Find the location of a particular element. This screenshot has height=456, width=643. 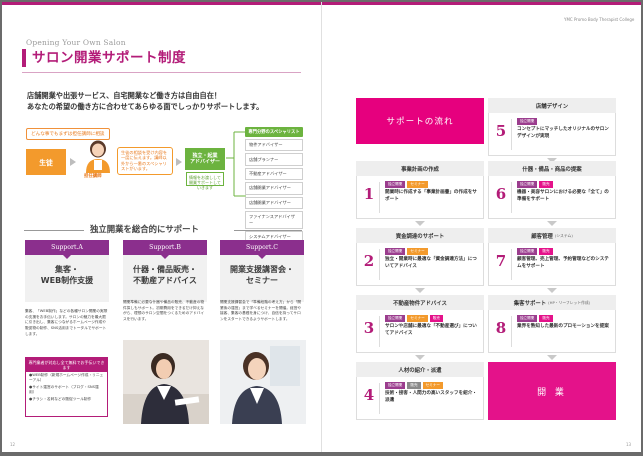

step-number: 6 is located at coordinates (501, 194).